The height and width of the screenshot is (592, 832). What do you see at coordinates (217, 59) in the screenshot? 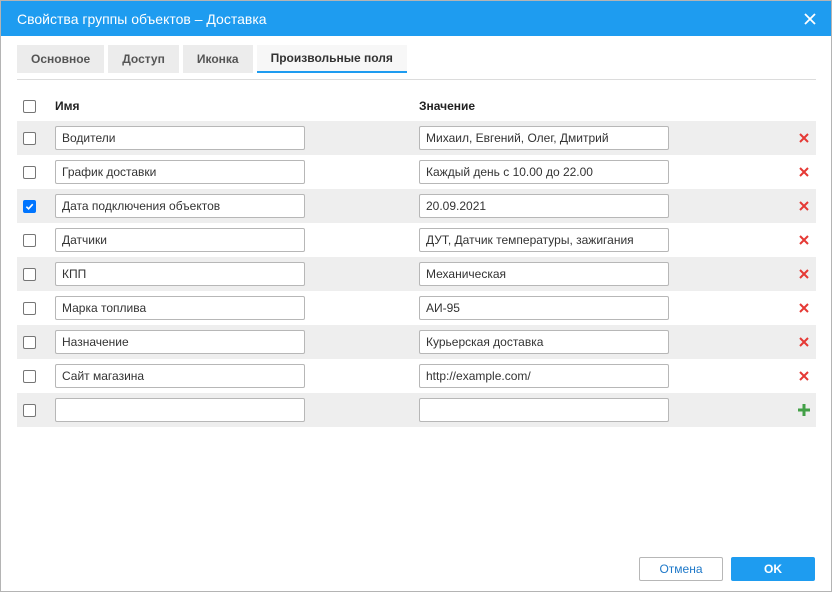
I see `tab-2: Иконка` at bounding box center [217, 59].